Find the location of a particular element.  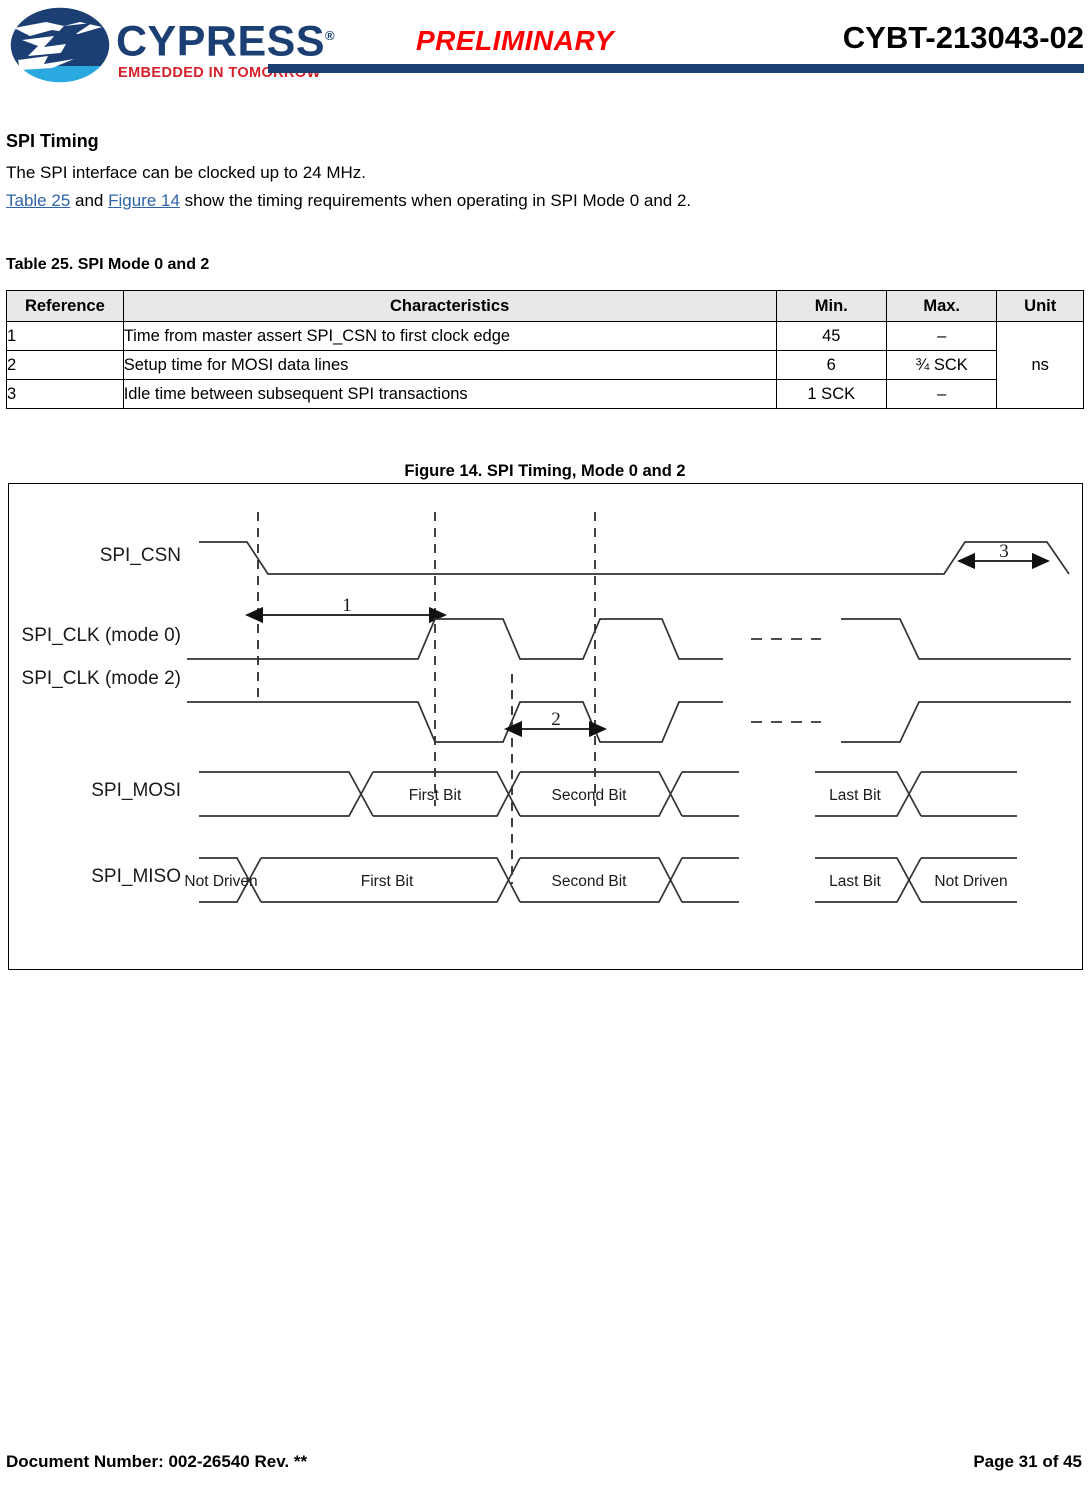

column-header-characteristics: Characteristics is located at coordinates (449, 306).